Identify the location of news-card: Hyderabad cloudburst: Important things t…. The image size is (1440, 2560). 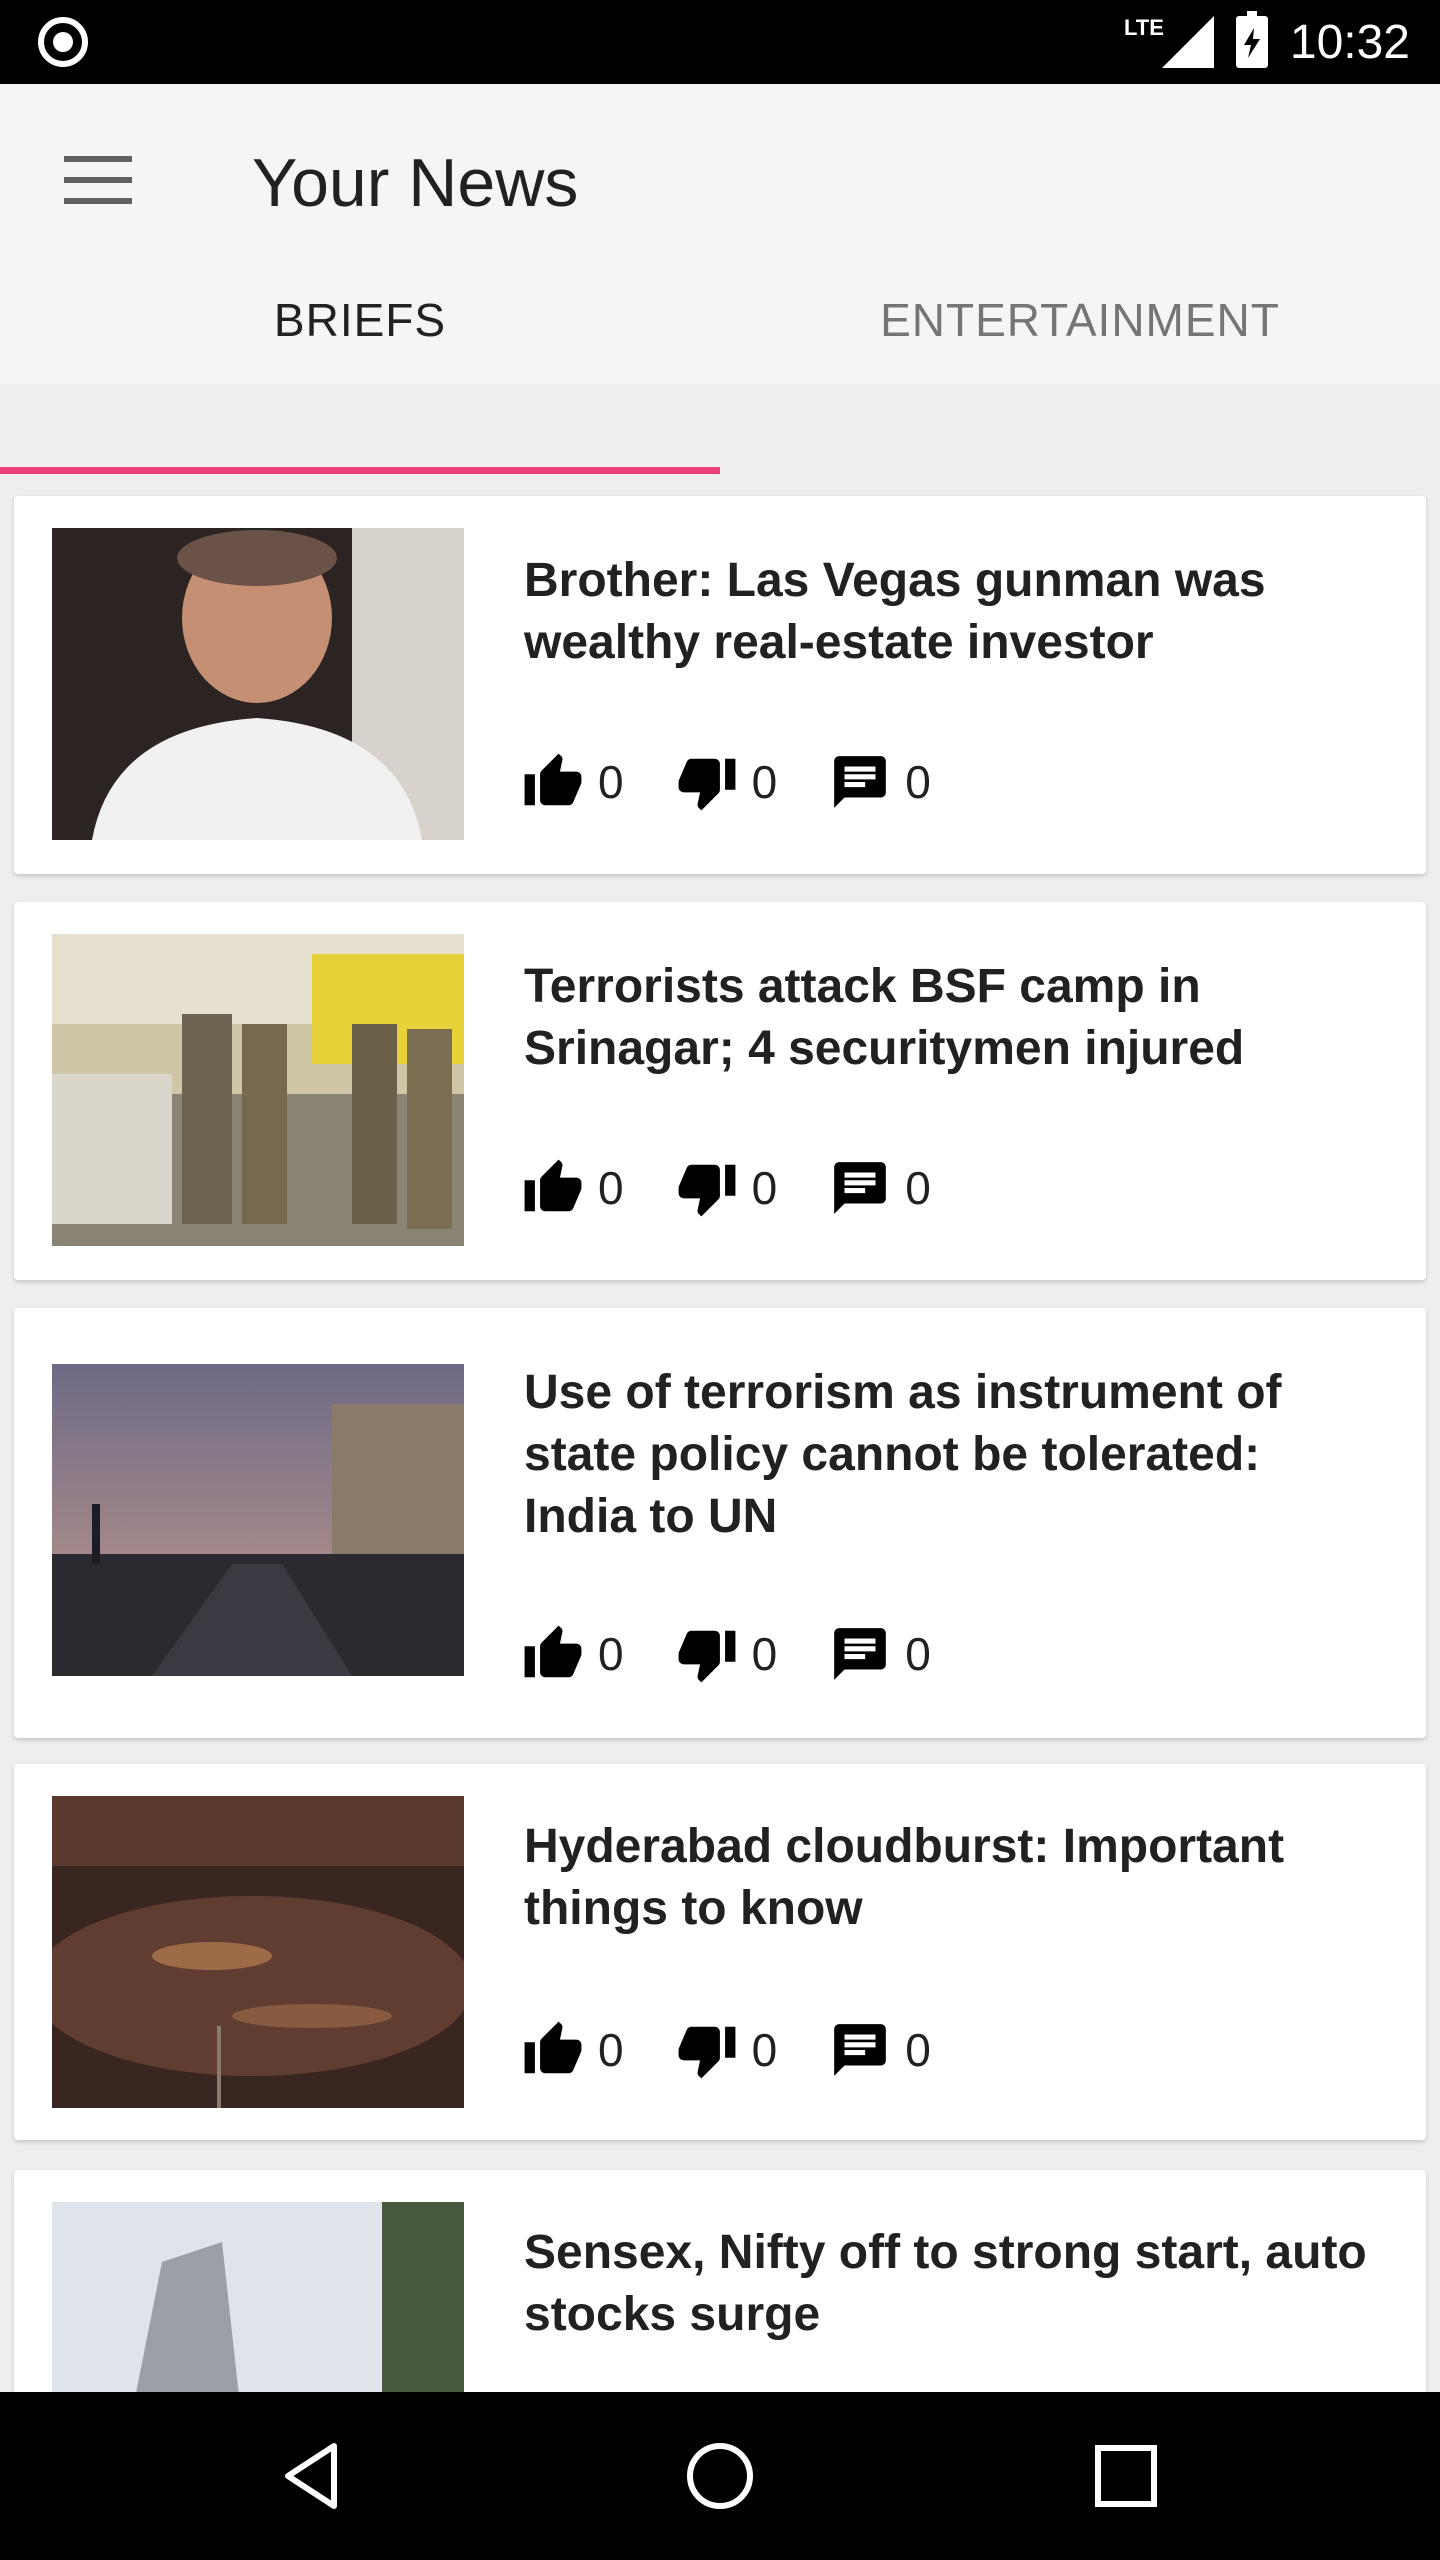
(720, 1952).